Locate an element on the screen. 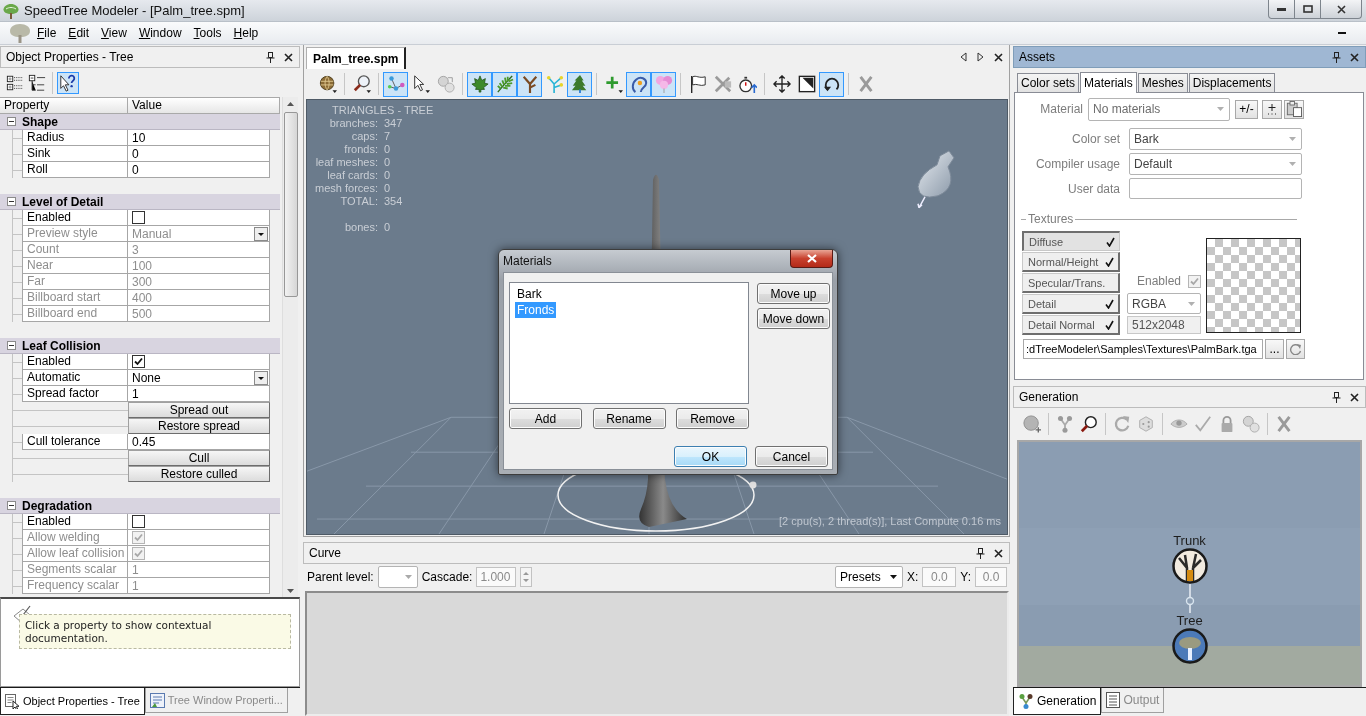 Image resolution: width=1366 pixels, height=716 pixels. property-value: 10 is located at coordinates (199, 138).